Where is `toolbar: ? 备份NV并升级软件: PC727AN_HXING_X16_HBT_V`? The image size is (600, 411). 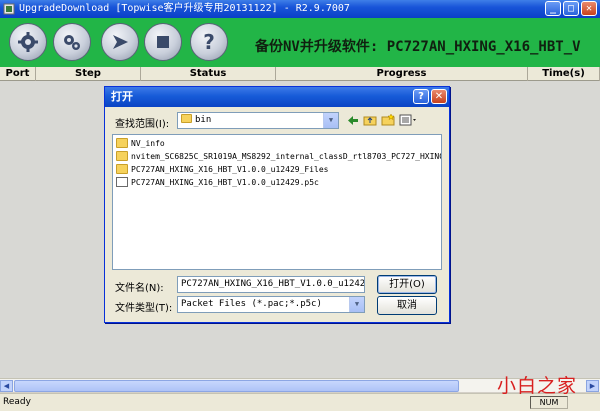 toolbar: ? 备份NV并升级软件: PC727AN_HXING_X16_HBT_V is located at coordinates (300, 42).